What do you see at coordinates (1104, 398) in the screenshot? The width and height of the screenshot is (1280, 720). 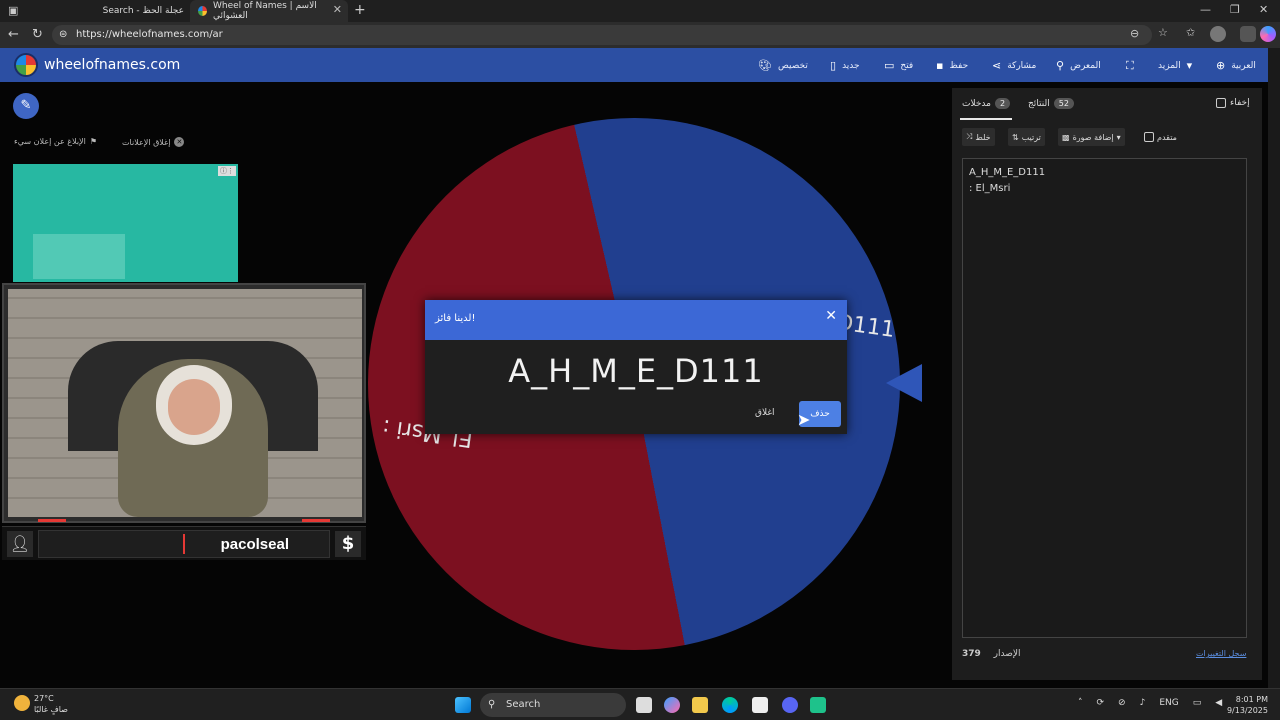 I see `entries-textarea: A_H_M_E_D111 : El_Msri` at bounding box center [1104, 398].